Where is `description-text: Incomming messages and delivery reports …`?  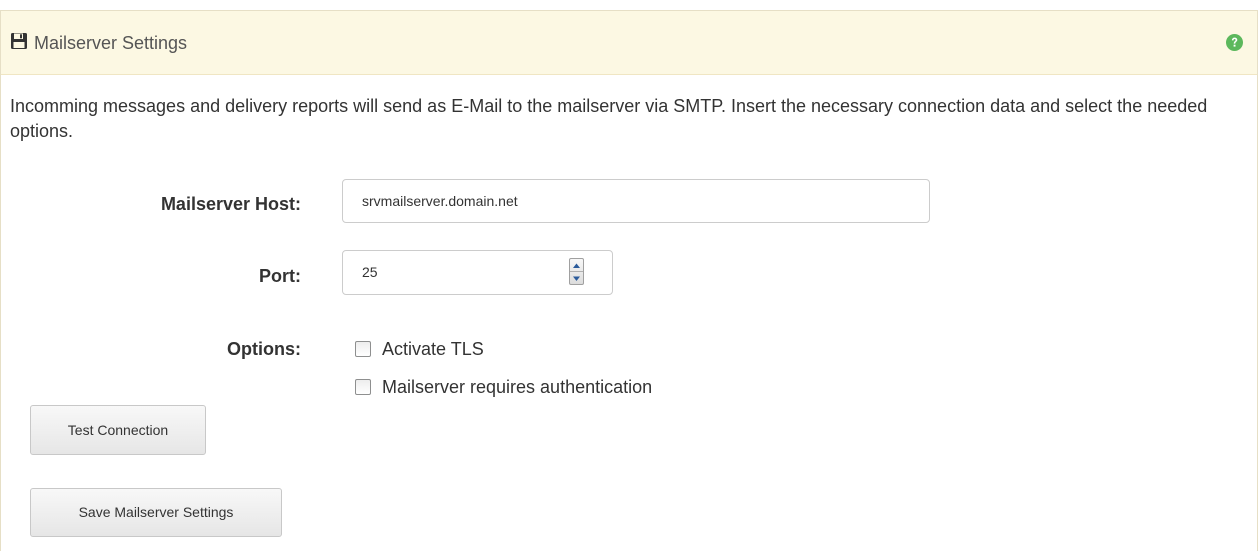
description-text: Incomming messages and delivery reports … is located at coordinates (609, 118).